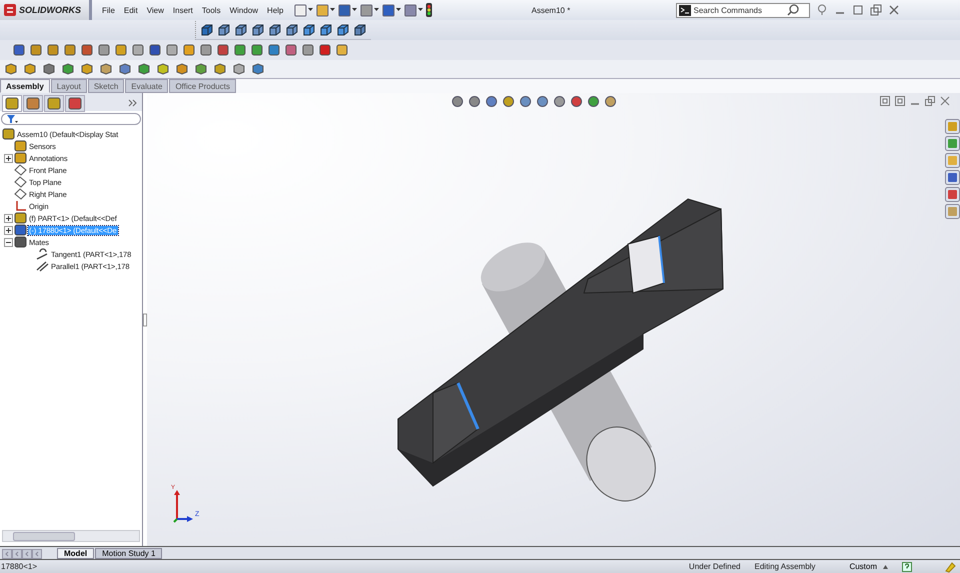  What do you see at coordinates (132, 103) in the screenshot?
I see `chevron-icon` at bounding box center [132, 103].